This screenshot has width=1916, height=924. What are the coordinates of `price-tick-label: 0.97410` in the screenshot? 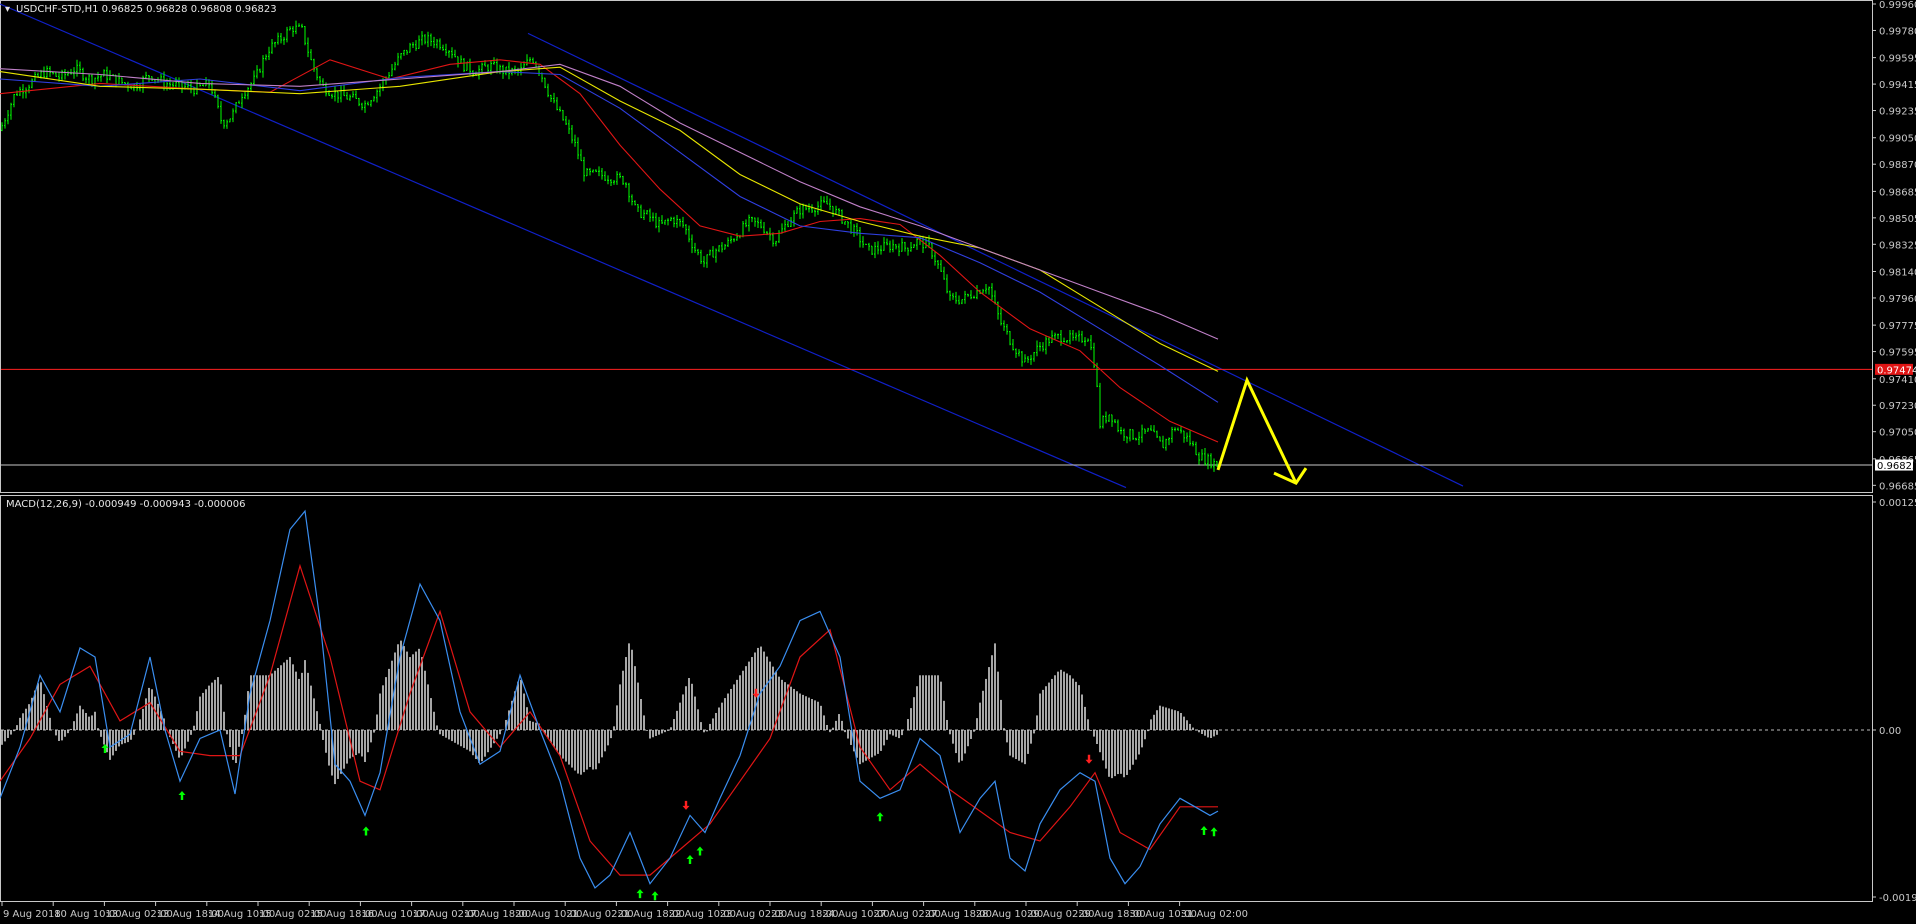 It's located at (1897, 380).